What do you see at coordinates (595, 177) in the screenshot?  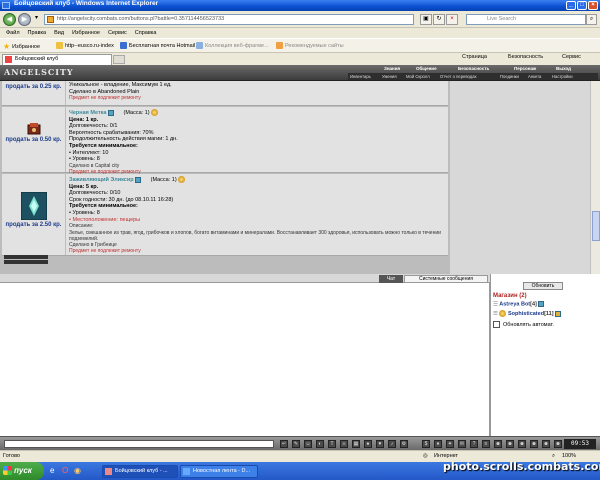 I see `content-scrollbar` at bounding box center [595, 177].